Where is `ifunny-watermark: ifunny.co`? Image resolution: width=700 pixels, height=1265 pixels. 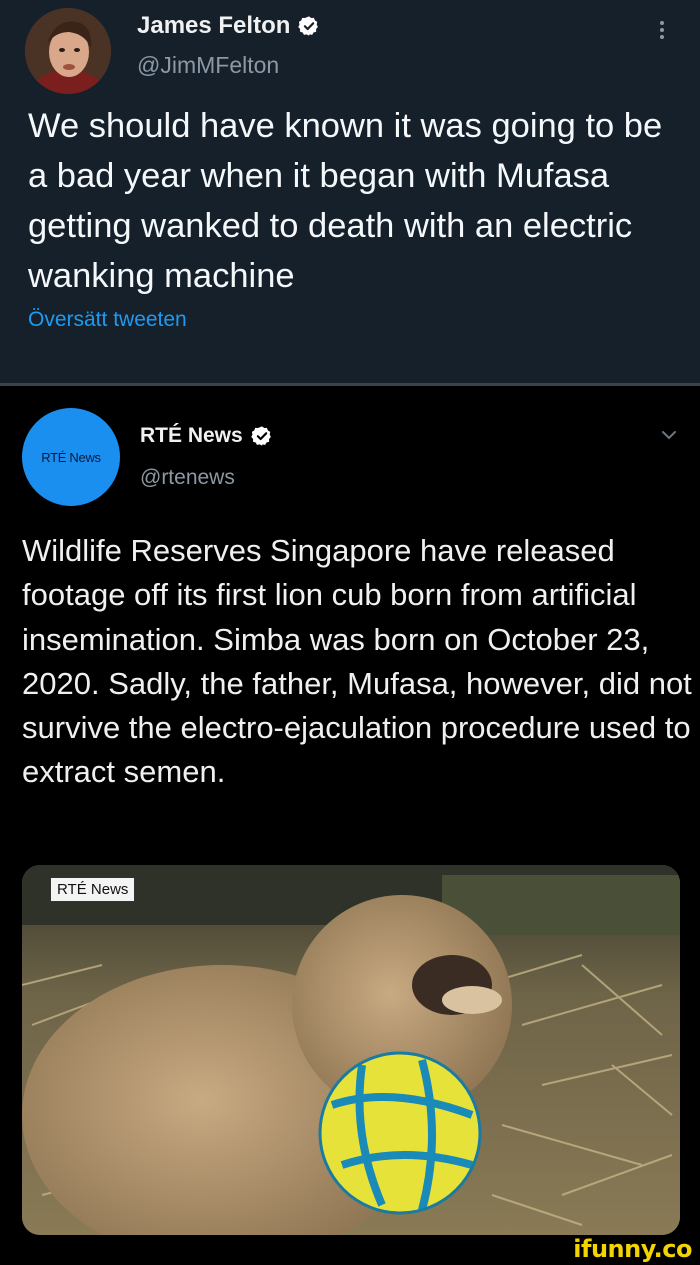
ifunny-watermark: ifunny.co is located at coordinates (632, 1249).